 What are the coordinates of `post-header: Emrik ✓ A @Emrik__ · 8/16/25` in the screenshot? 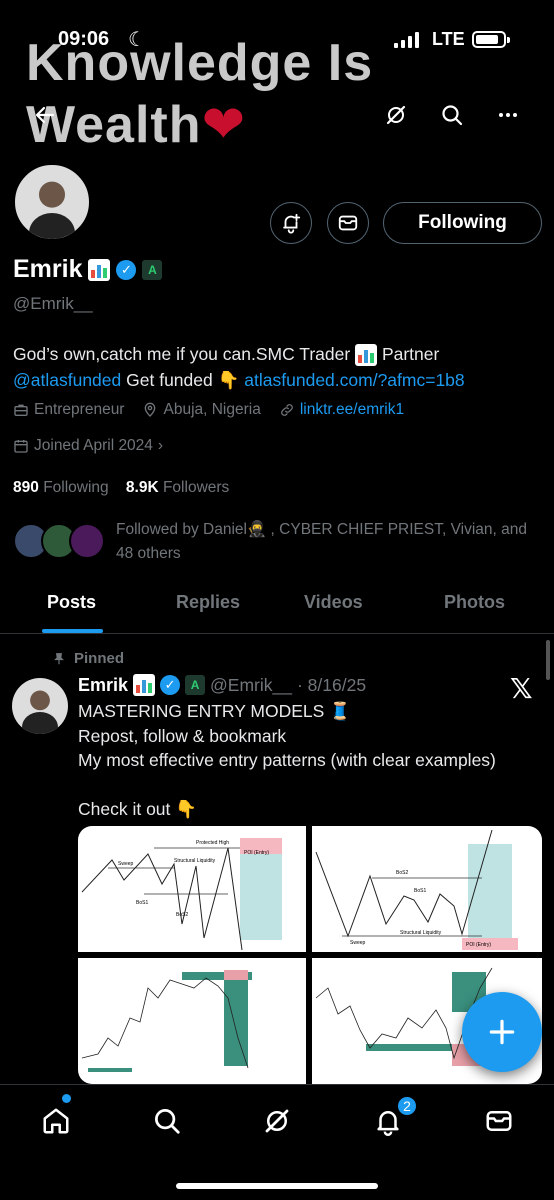 It's located at (222, 685).